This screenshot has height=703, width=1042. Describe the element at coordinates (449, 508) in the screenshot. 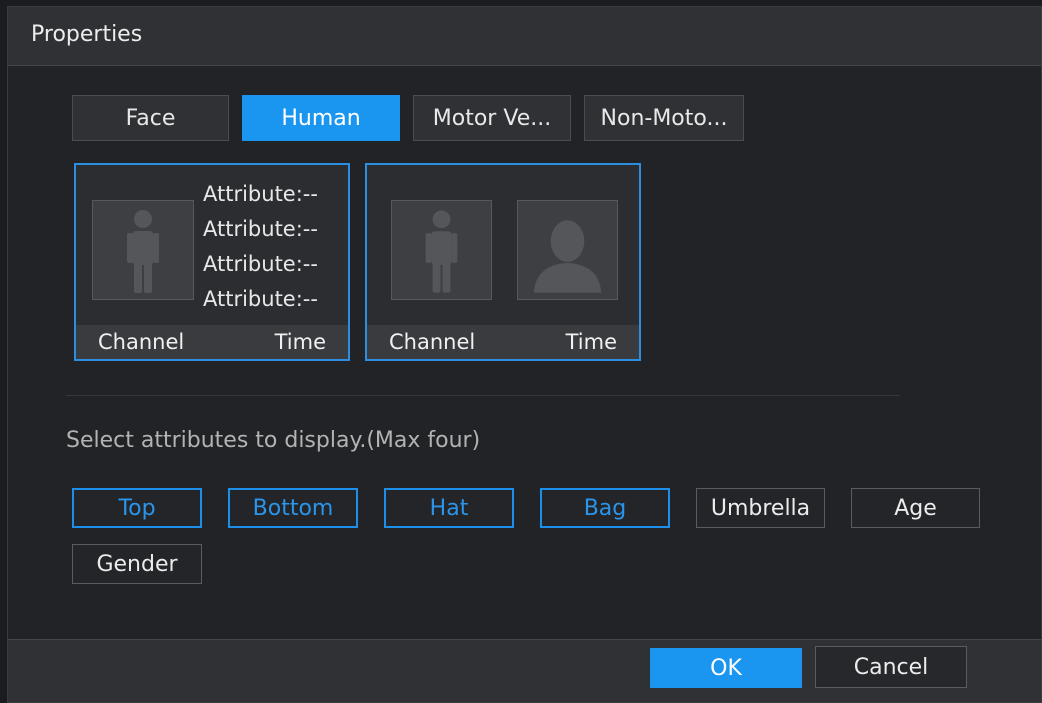

I see `attribute-hat-button: Hat` at that location.